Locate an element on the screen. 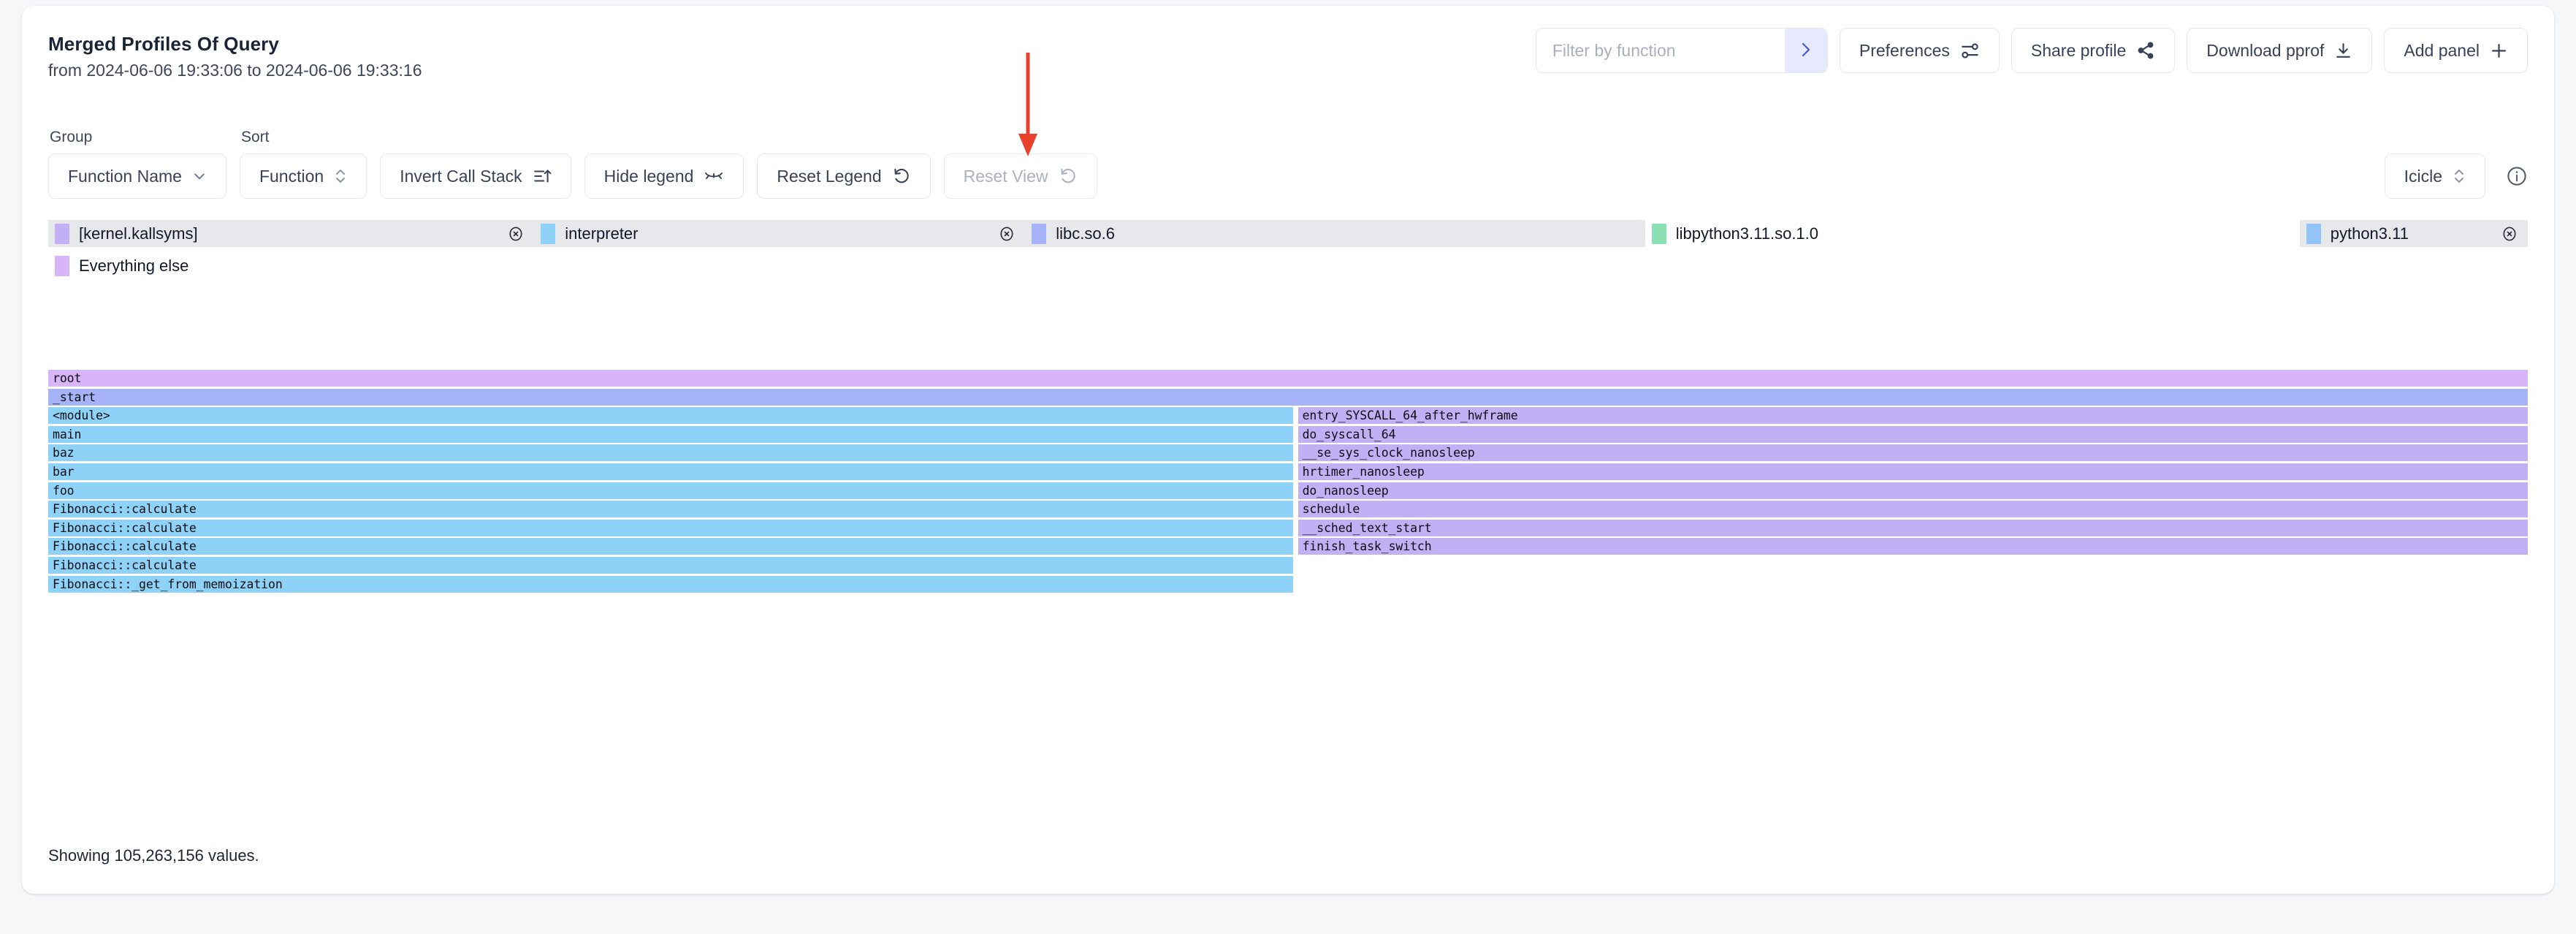 The image size is (2576, 934). filter-submit-button is located at coordinates (1806, 50).